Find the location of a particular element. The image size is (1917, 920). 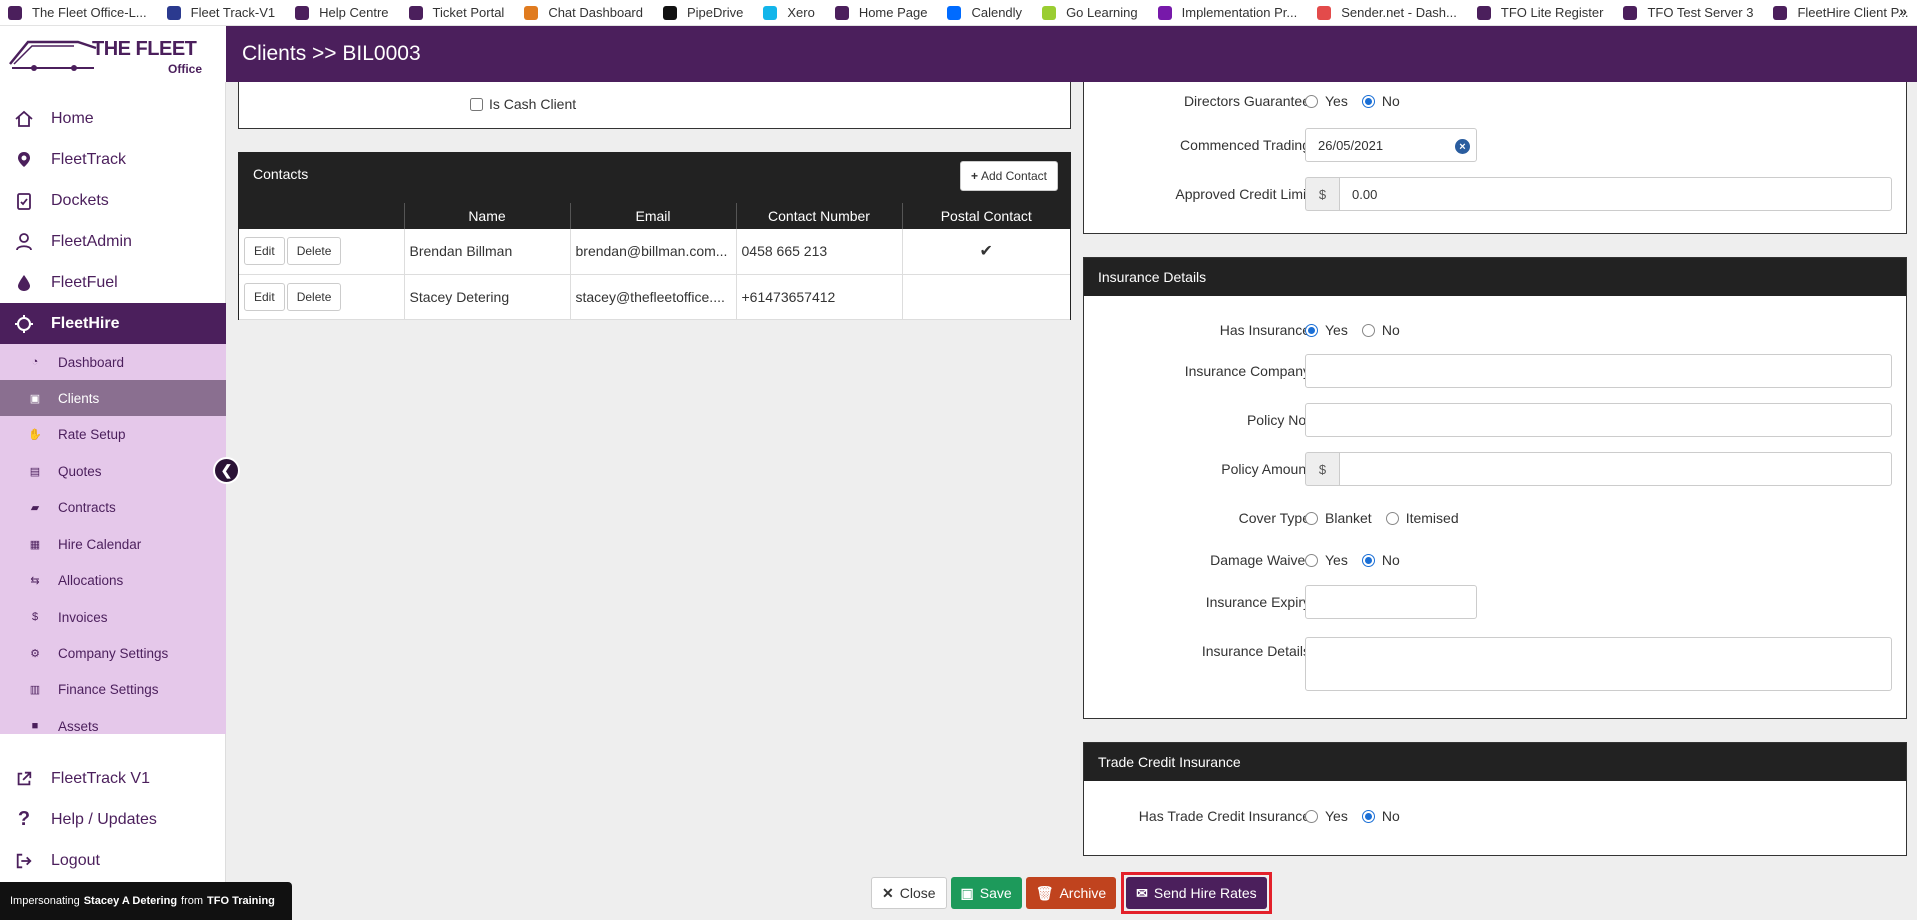

credit-limit-input: 0.00 is located at coordinates (1615, 194).